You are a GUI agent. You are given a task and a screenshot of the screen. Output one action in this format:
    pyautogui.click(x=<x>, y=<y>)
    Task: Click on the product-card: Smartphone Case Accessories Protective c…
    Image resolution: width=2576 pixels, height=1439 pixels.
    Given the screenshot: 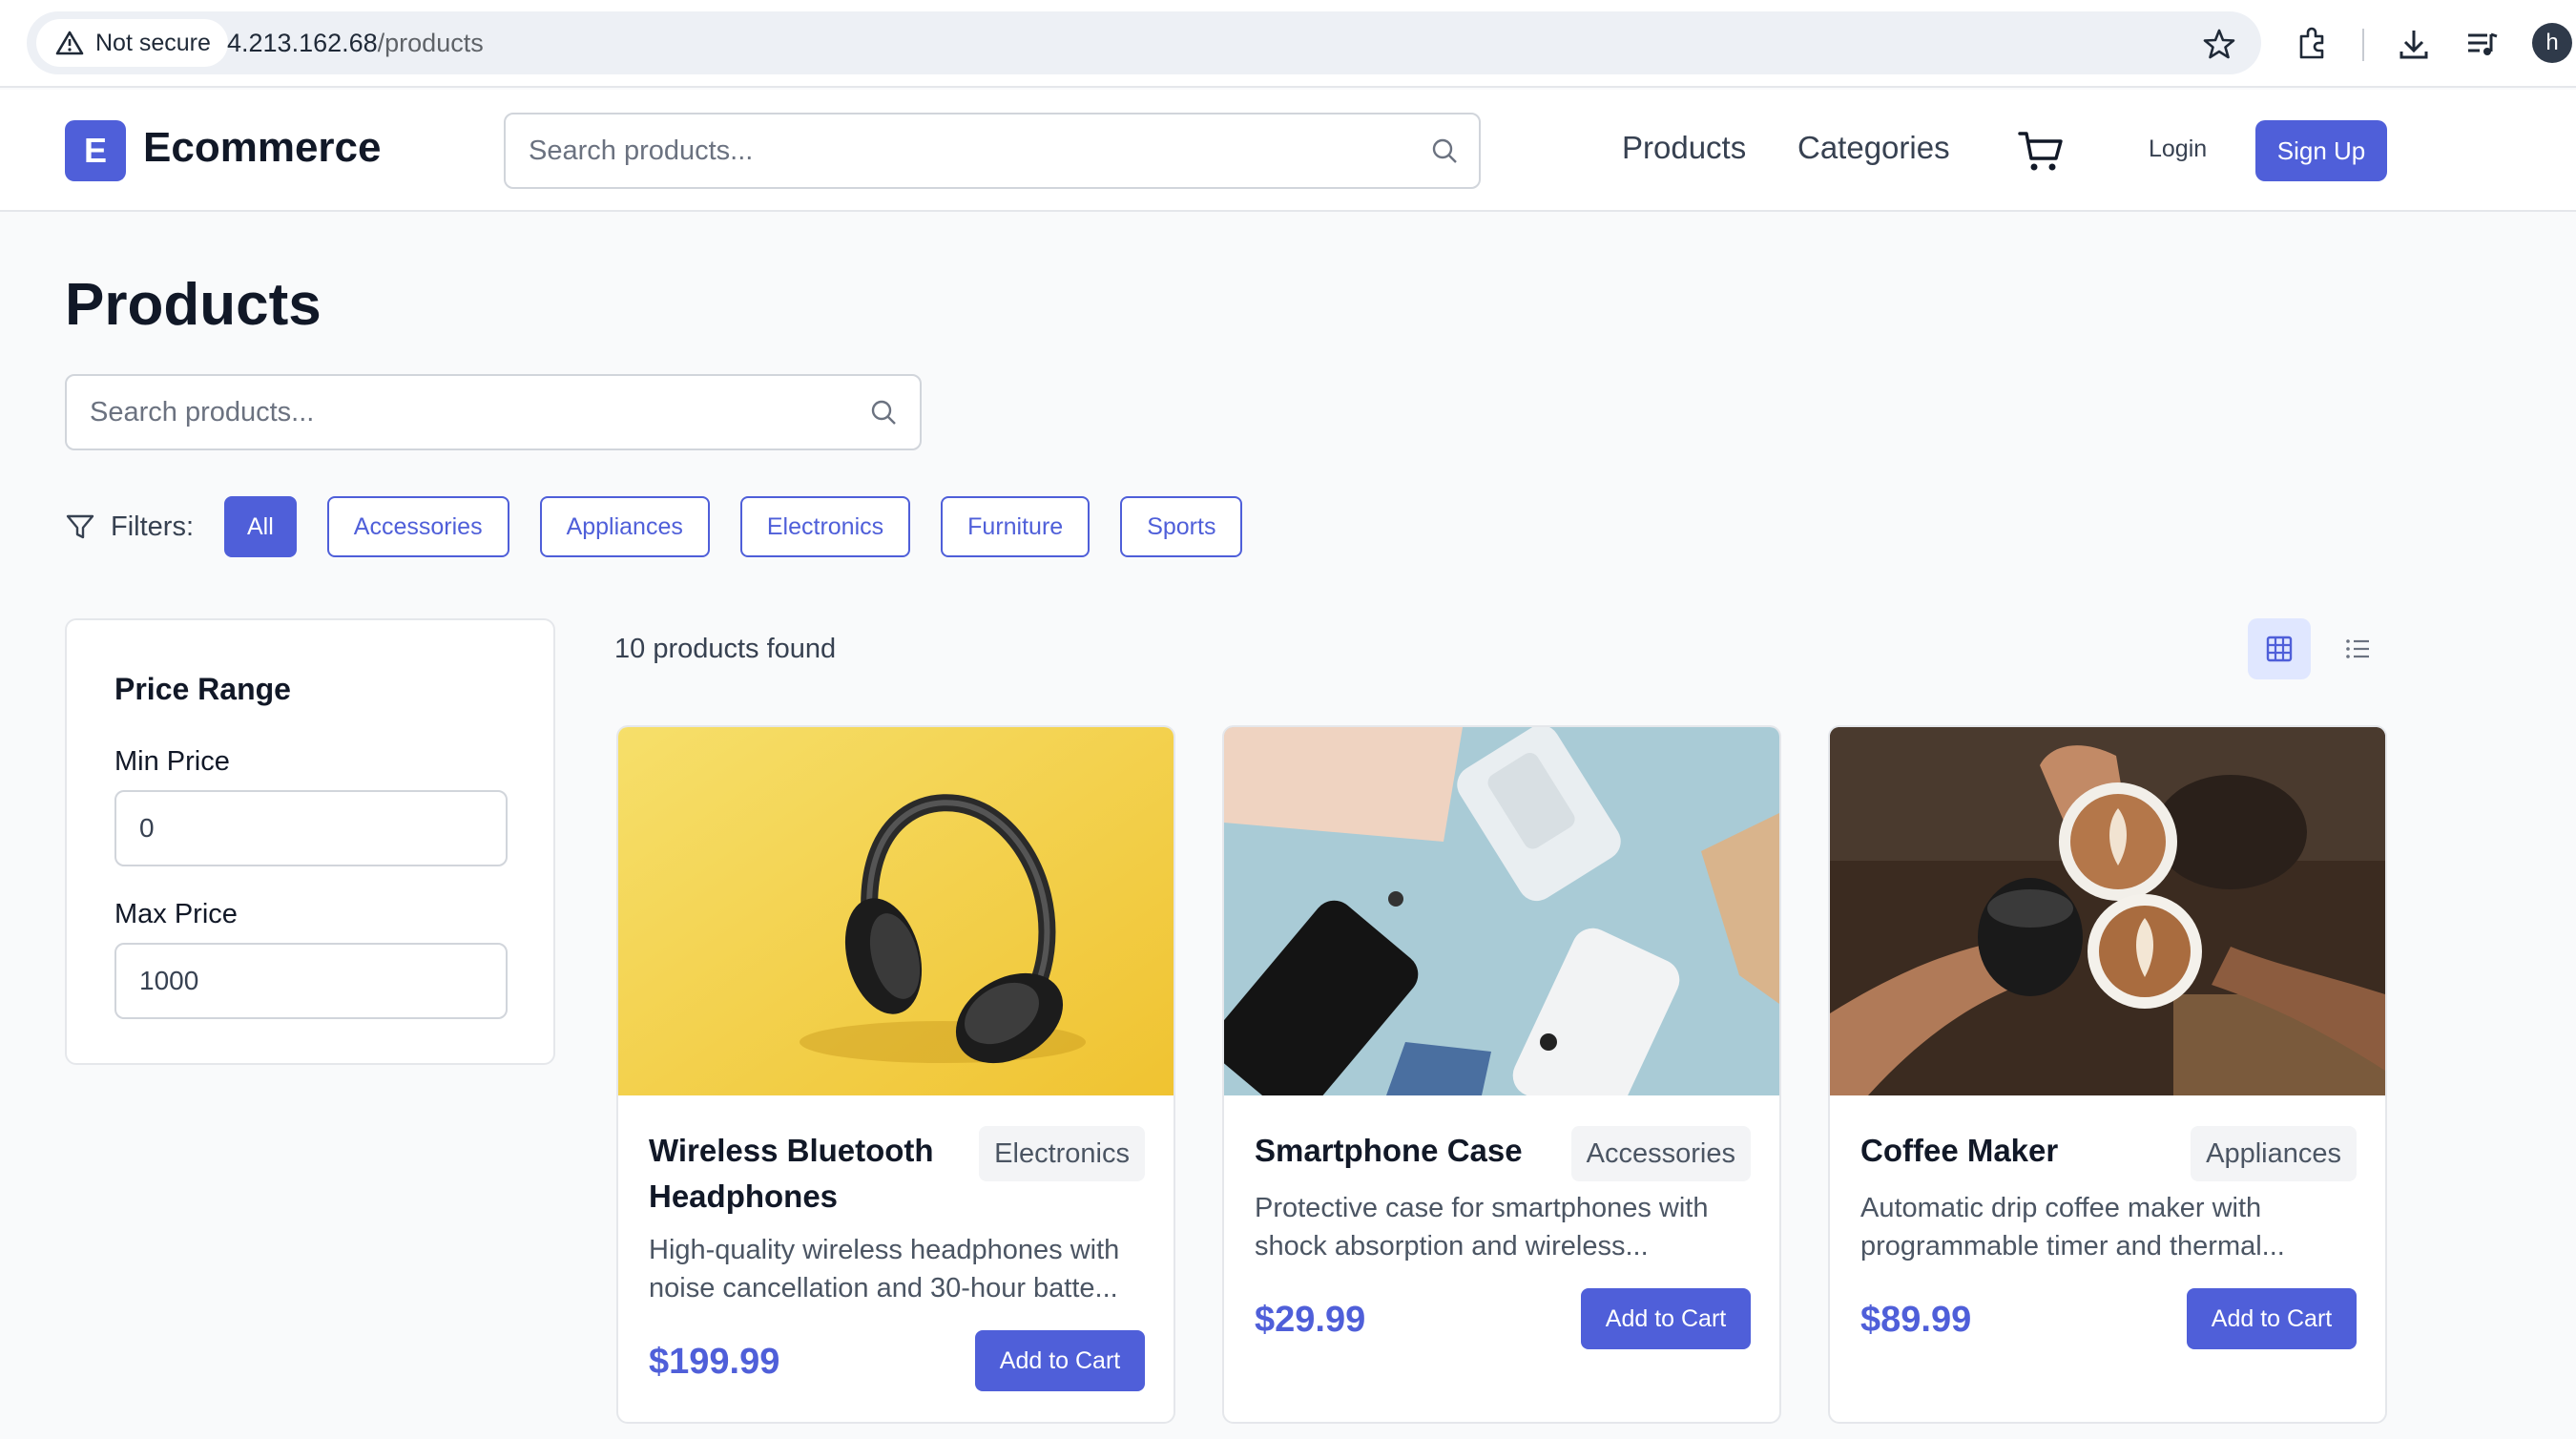 What is the action you would take?
    pyautogui.click(x=1501, y=1074)
    